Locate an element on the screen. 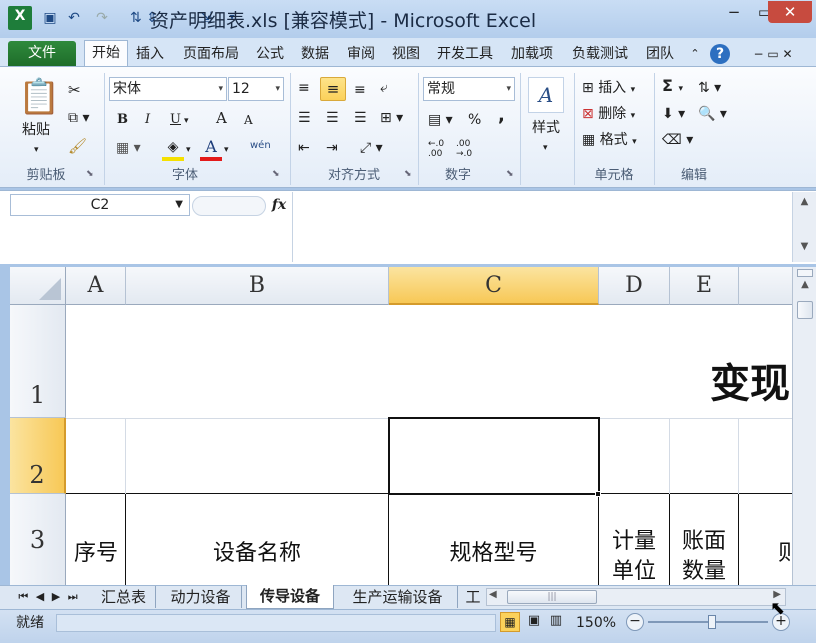 The height and width of the screenshot is (643, 816). sheet-tab-5: 工 is located at coordinates (473, 597).